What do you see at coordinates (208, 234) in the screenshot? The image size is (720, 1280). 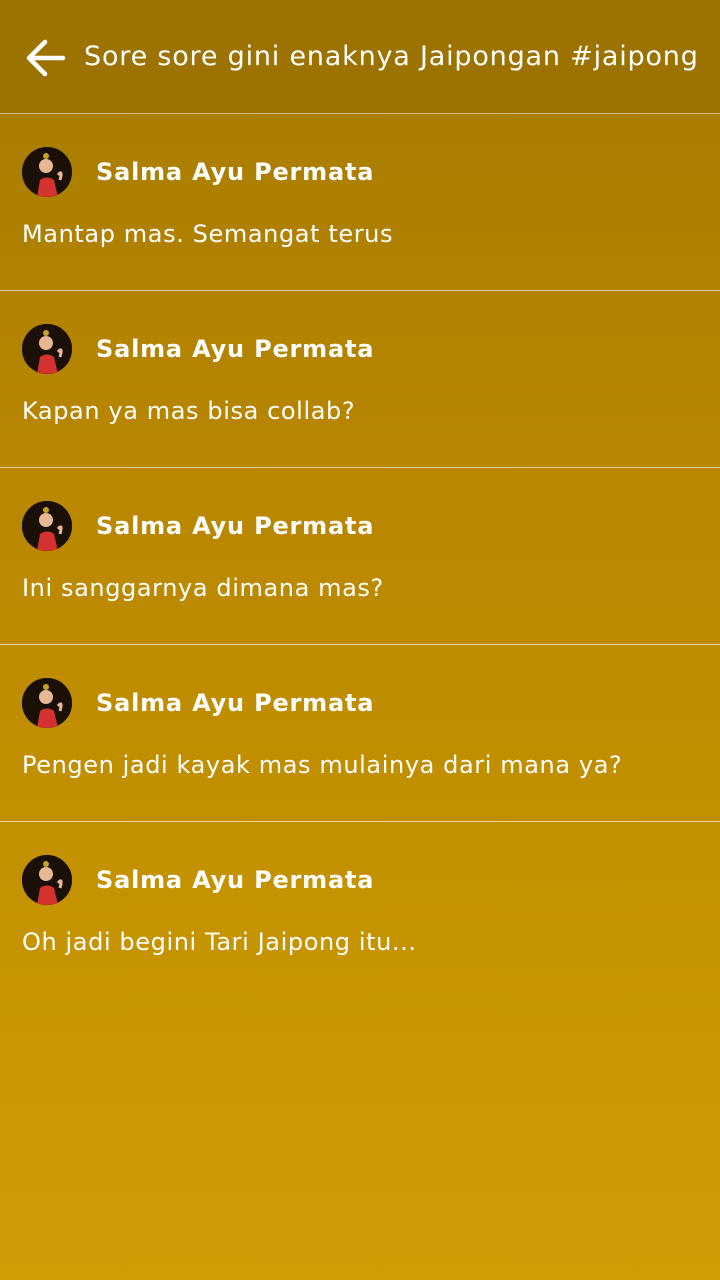 I see `comment-text: Mantap mas. Semangat terus` at bounding box center [208, 234].